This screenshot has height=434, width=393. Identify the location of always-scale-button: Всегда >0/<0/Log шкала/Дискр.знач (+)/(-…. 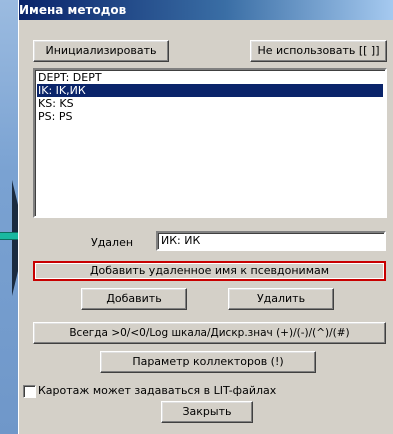
(209, 333).